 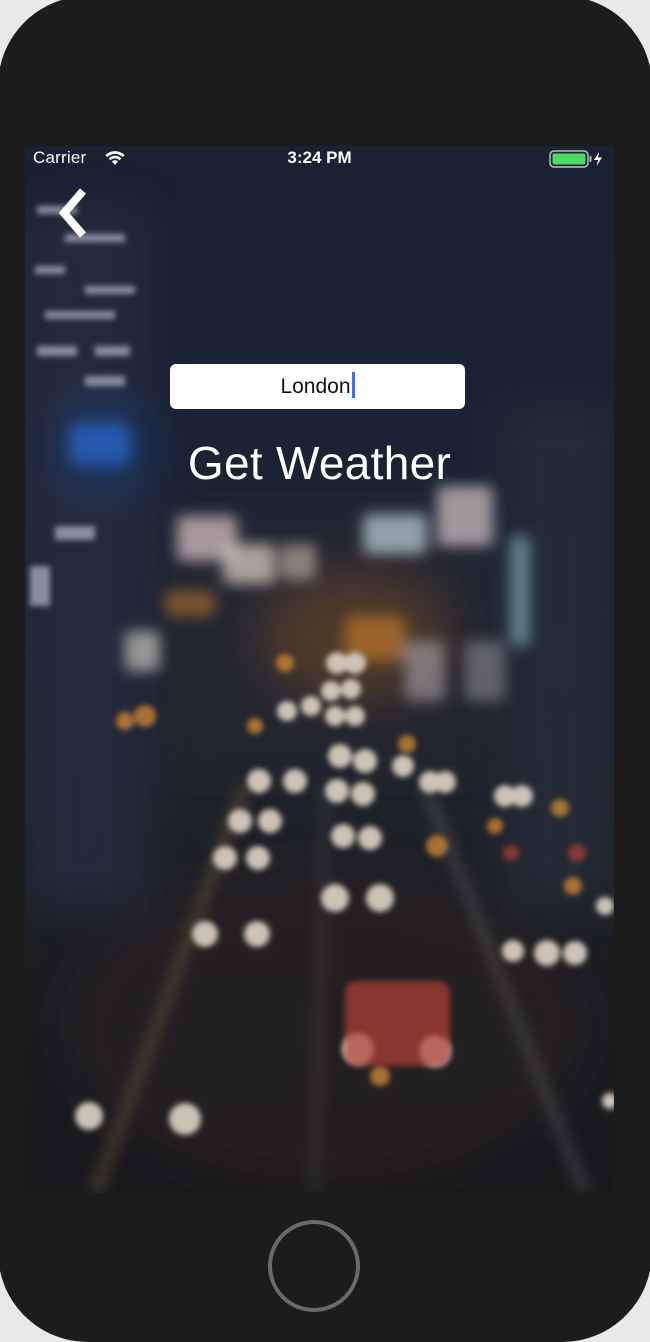 I want to click on home-button, so click(x=314, y=1266).